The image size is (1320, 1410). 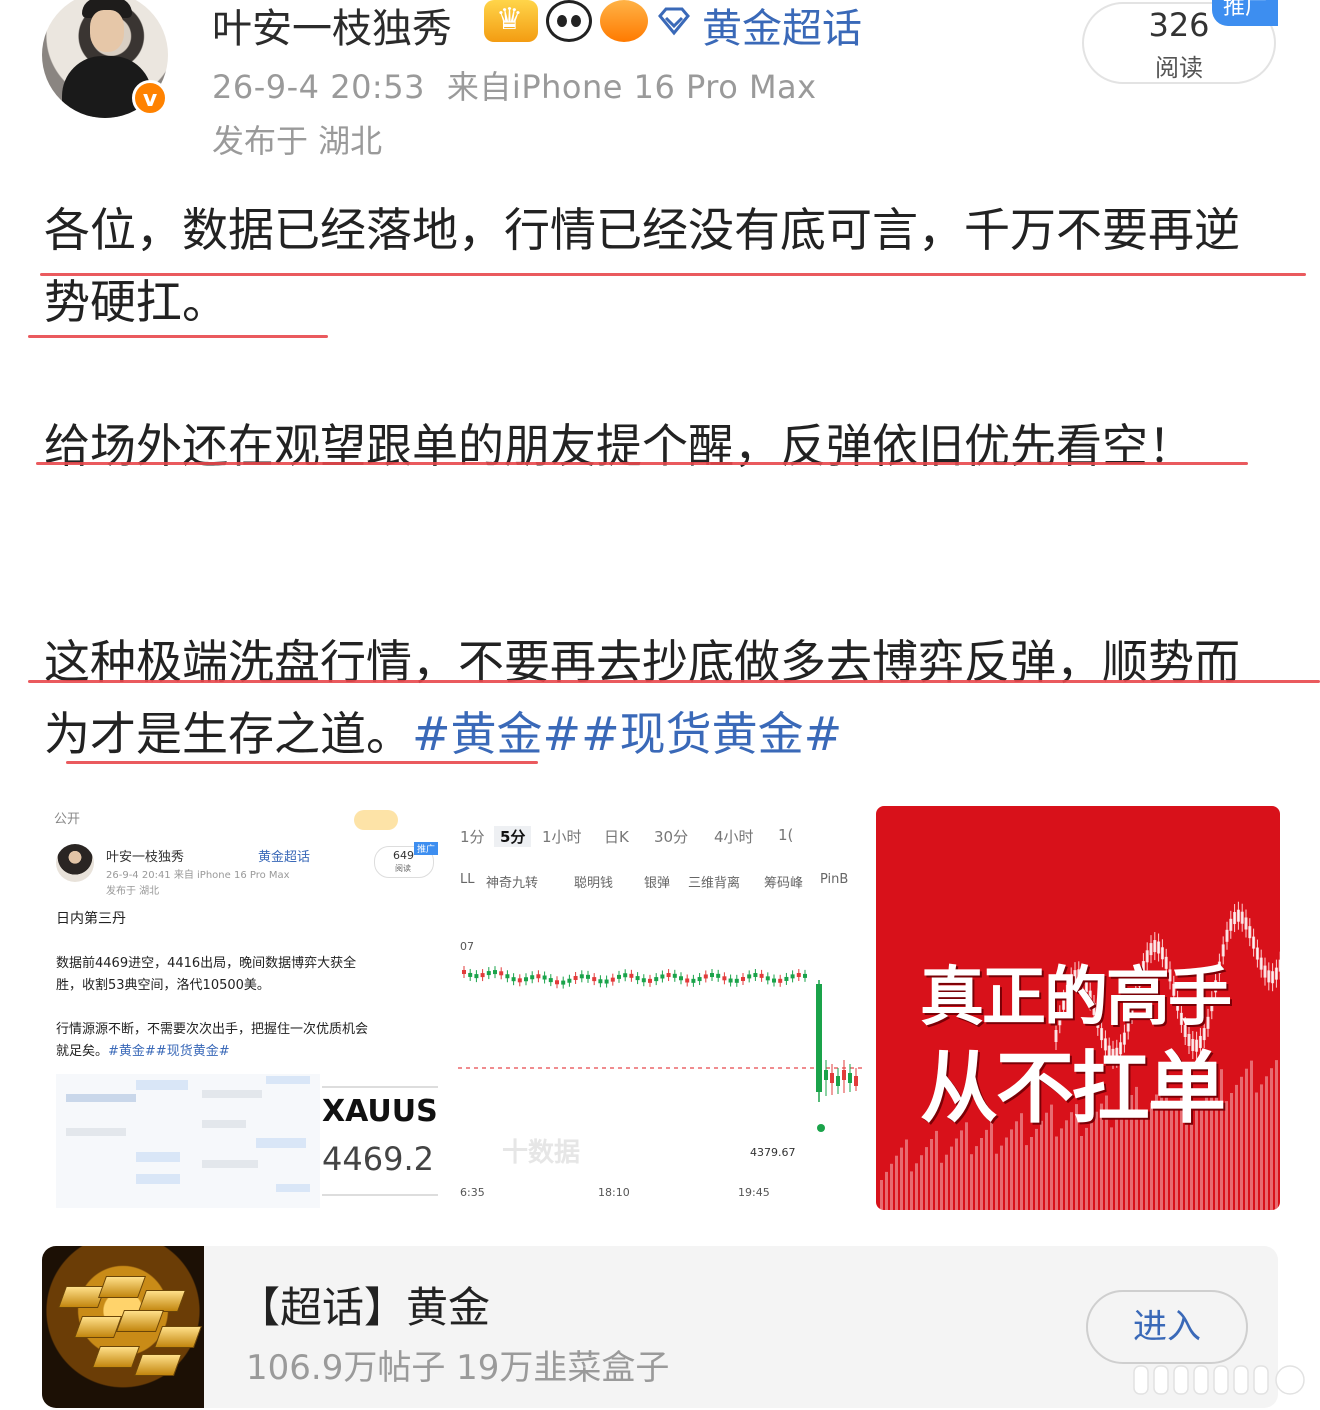 What do you see at coordinates (472, 836) in the screenshot?
I see `timeframe-tab: 1分` at bounding box center [472, 836].